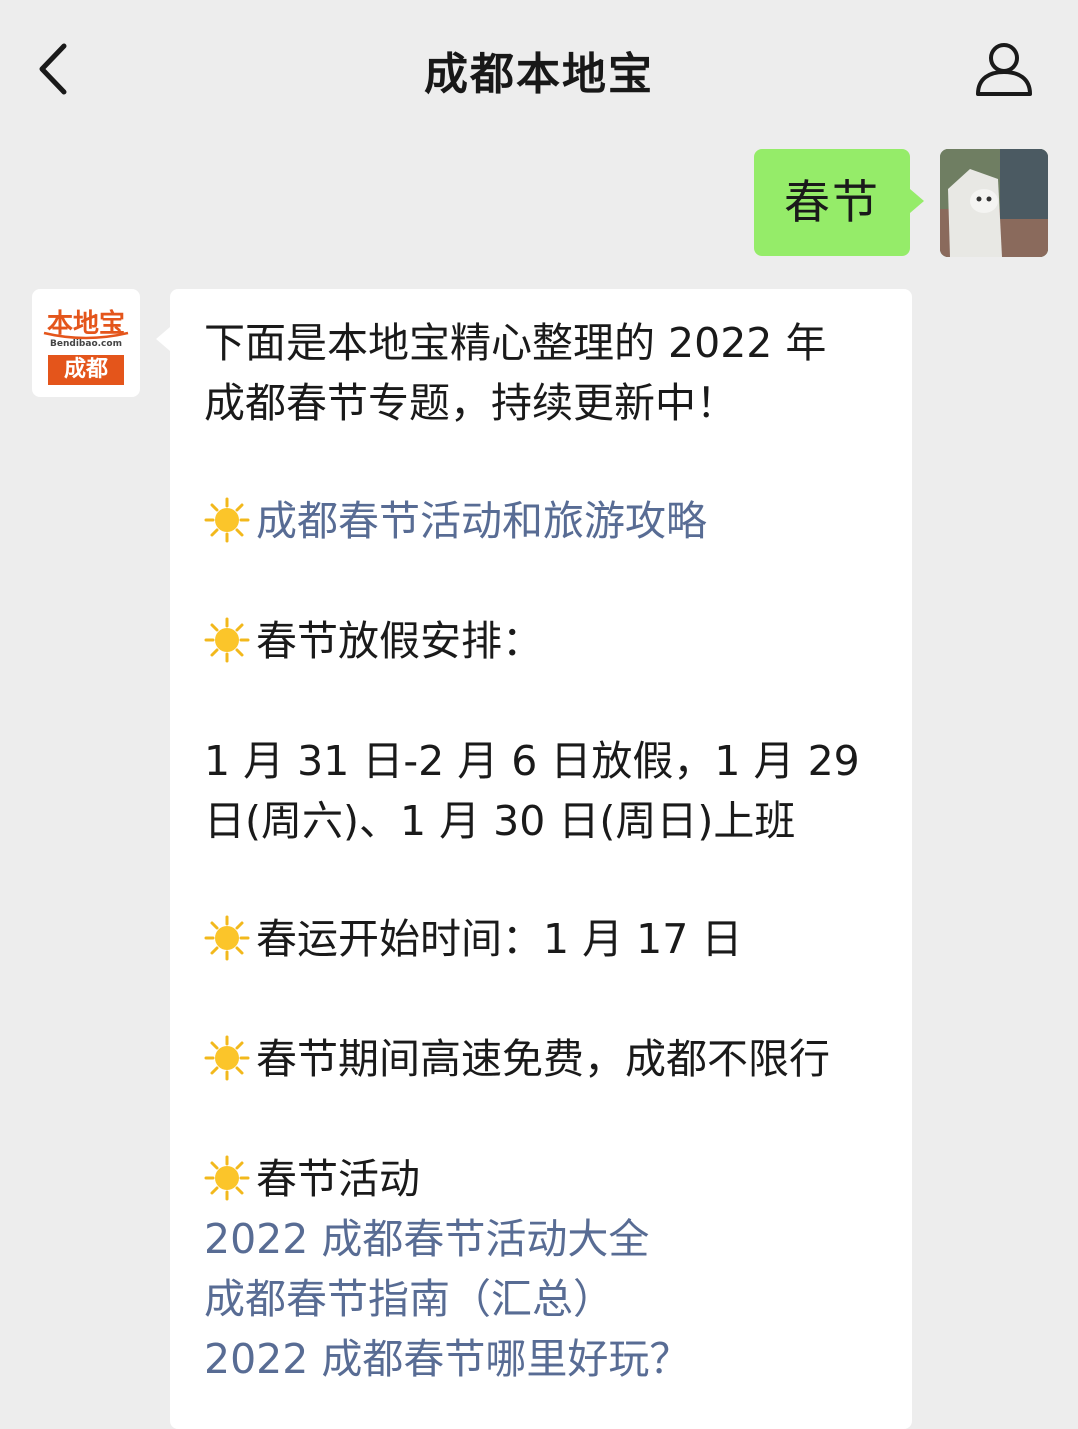 This screenshot has width=1078, height=1429. I want to click on user-icon, so click(1004, 69).